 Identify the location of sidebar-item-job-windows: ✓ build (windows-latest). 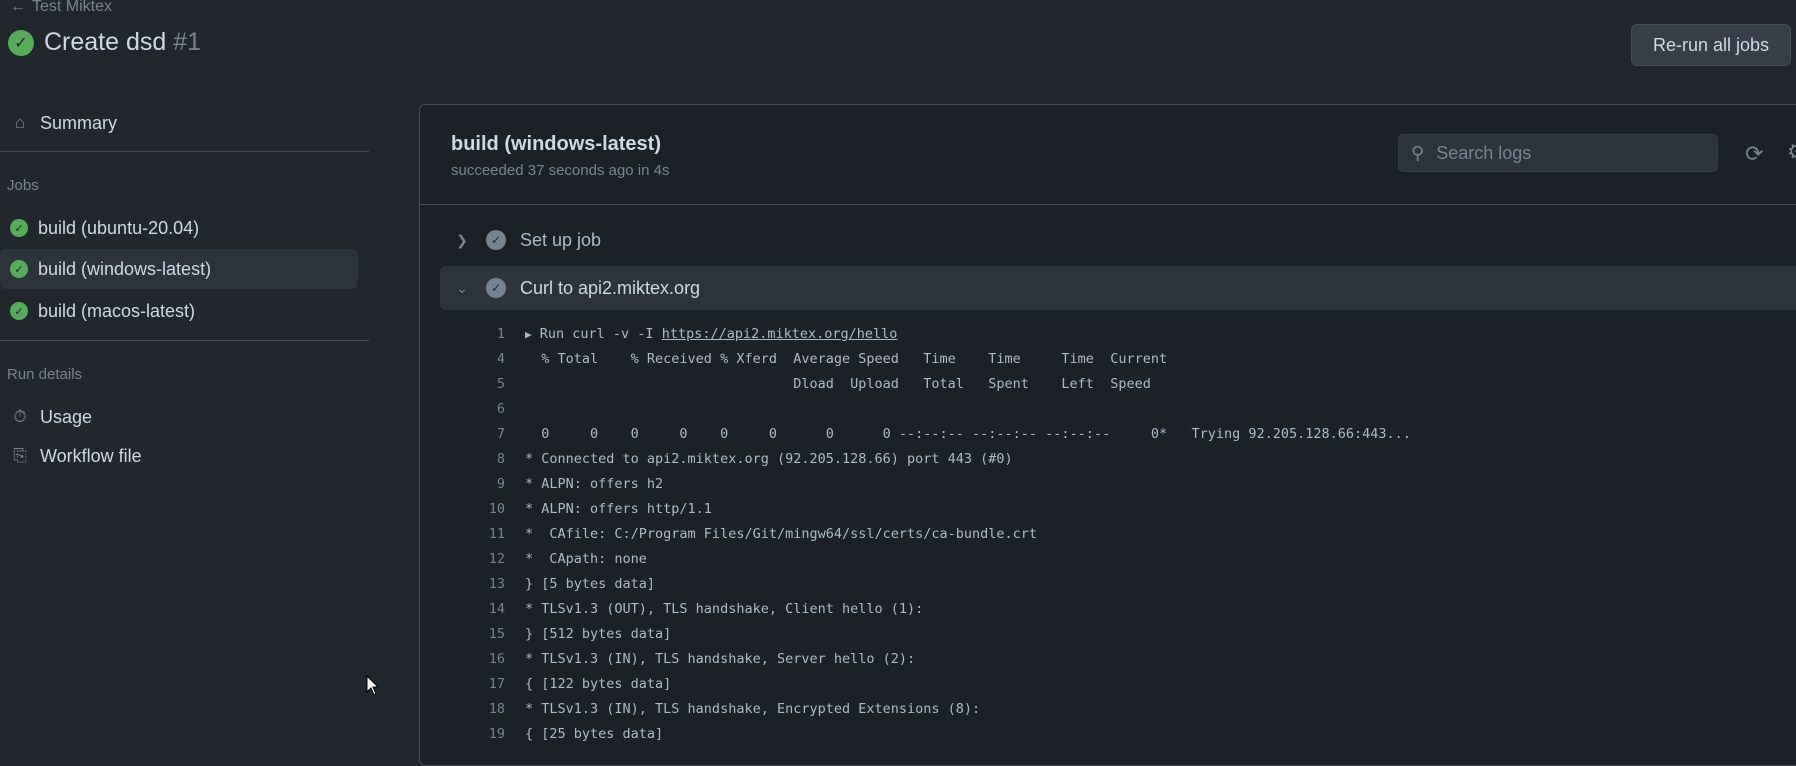
(179, 269).